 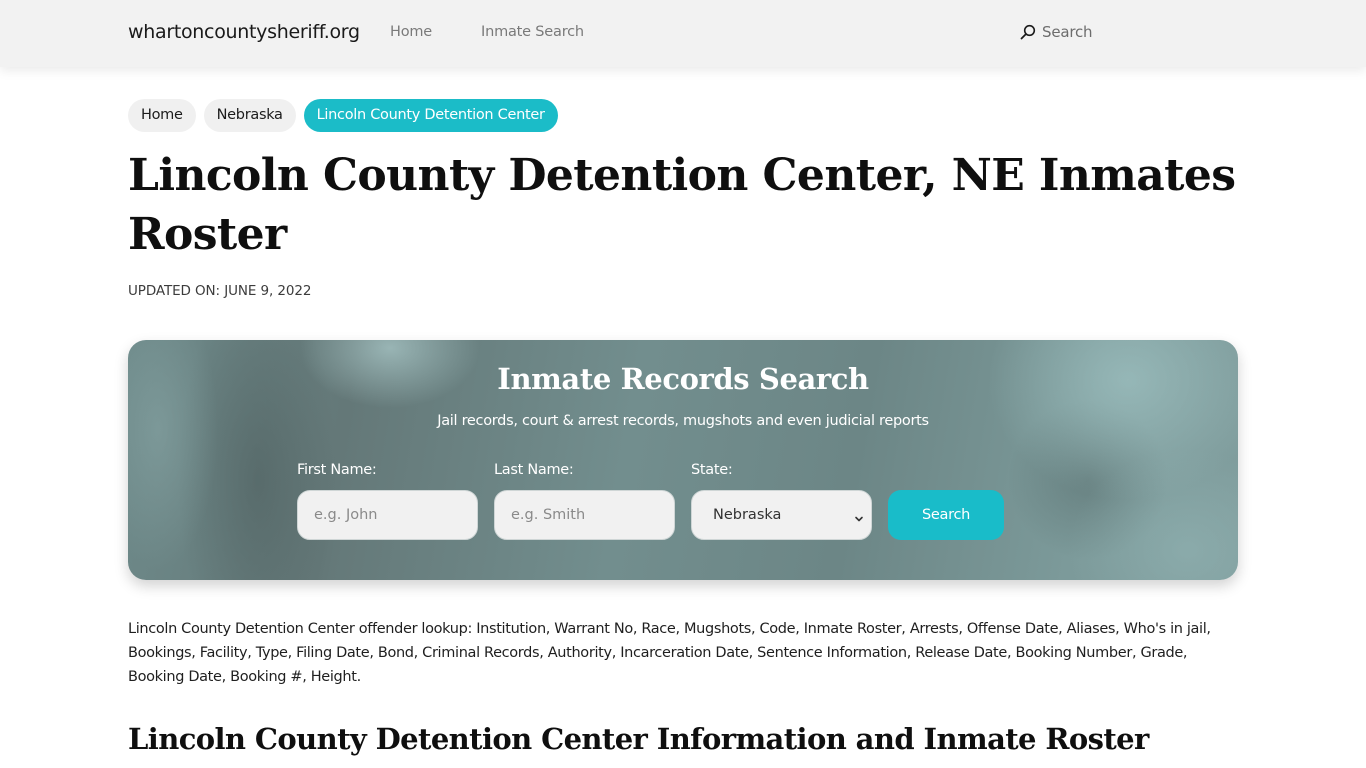 What do you see at coordinates (337, 470) in the screenshot?
I see `first-name-label: First Name:` at bounding box center [337, 470].